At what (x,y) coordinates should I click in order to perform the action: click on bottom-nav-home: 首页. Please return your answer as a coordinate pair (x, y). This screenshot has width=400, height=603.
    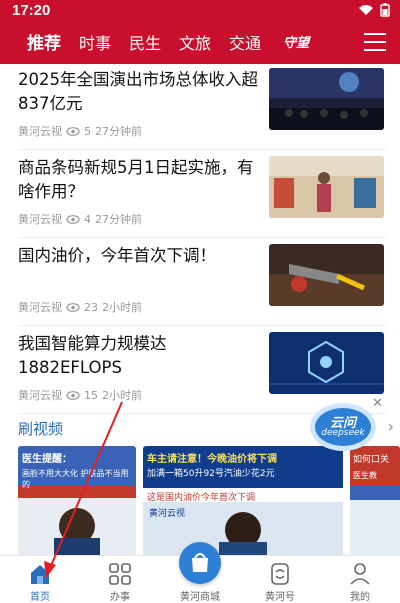
    Looking at the image, I should click on (40, 579).